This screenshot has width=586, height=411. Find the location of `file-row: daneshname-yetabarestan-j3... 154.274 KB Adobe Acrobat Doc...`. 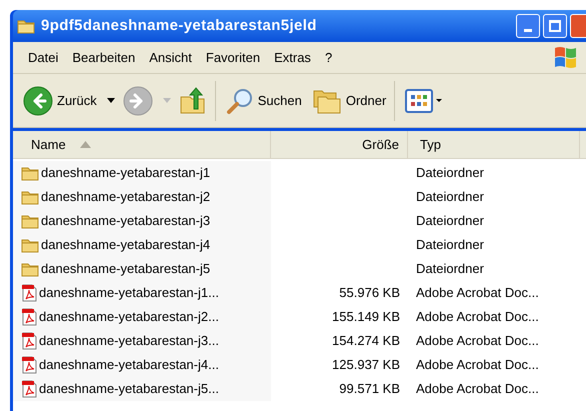

file-row: daneshname-yetabarestan-j3... 154.274 KB Adobe Acrobat Doc... is located at coordinates (299, 341).